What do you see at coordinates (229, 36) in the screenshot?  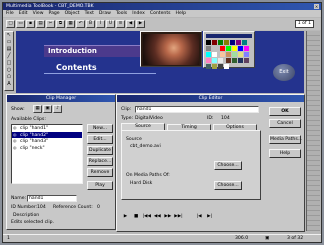 I see `palette-titlebar` at bounding box center [229, 36].